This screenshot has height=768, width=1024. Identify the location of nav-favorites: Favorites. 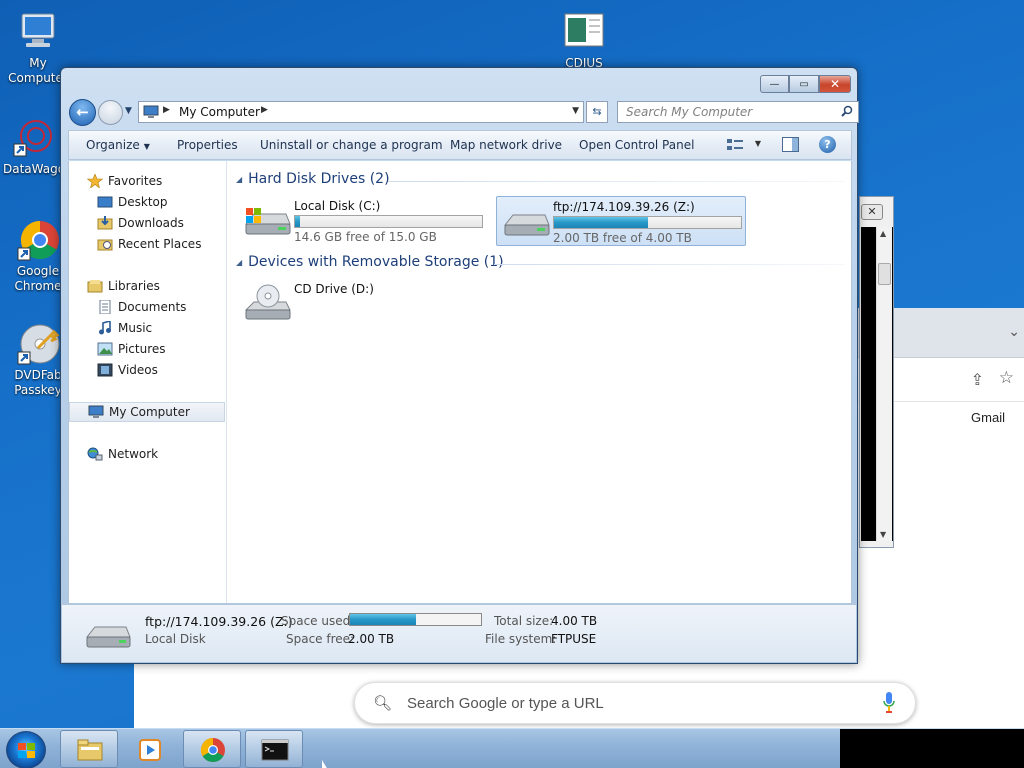
(165, 181).